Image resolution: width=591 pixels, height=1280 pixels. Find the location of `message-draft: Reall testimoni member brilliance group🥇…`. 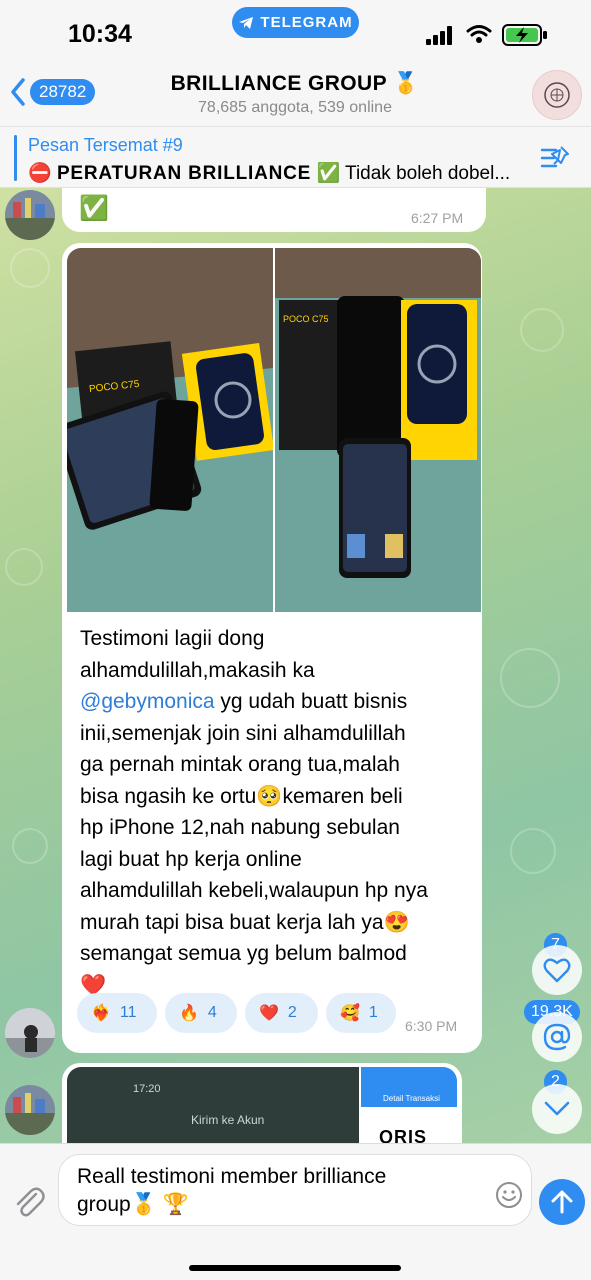

message-draft: Reall testimoni member brilliance group🥇… is located at coordinates (277, 1191).